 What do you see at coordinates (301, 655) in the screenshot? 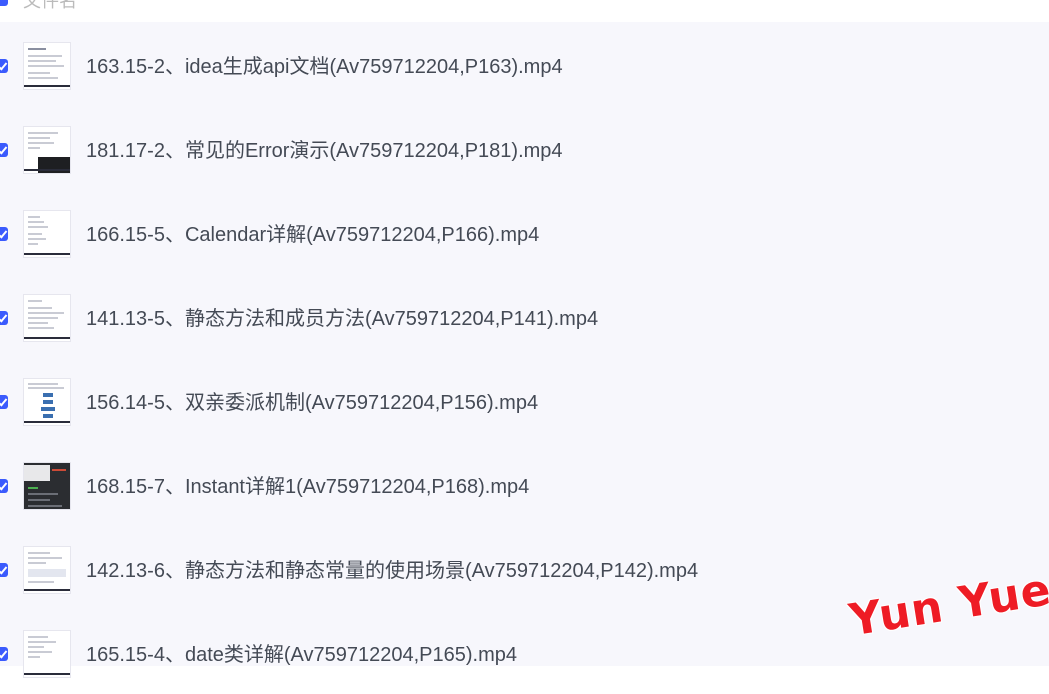
I see `file-name: 165.15-4、date类详解(Av759712204,P165).mp4` at bounding box center [301, 655].